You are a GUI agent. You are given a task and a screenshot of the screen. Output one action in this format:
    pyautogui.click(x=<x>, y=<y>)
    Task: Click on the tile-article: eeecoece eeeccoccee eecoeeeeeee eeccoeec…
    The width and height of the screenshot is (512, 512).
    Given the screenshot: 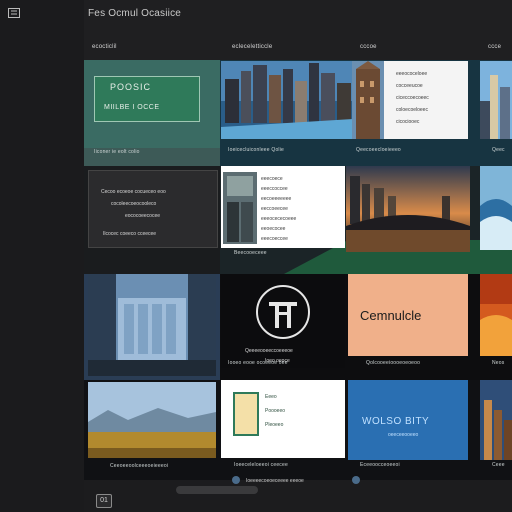 What is the action you would take?
    pyautogui.click(x=283, y=207)
    